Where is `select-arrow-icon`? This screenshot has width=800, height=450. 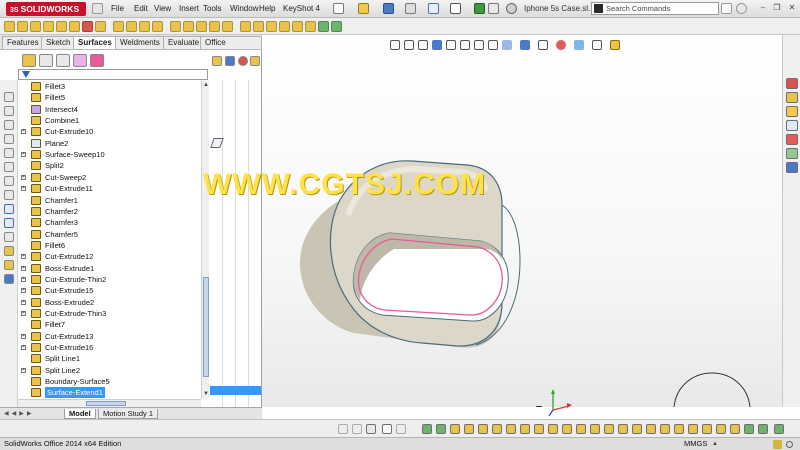
select-arrow-icon is located at coordinates (455, 8).